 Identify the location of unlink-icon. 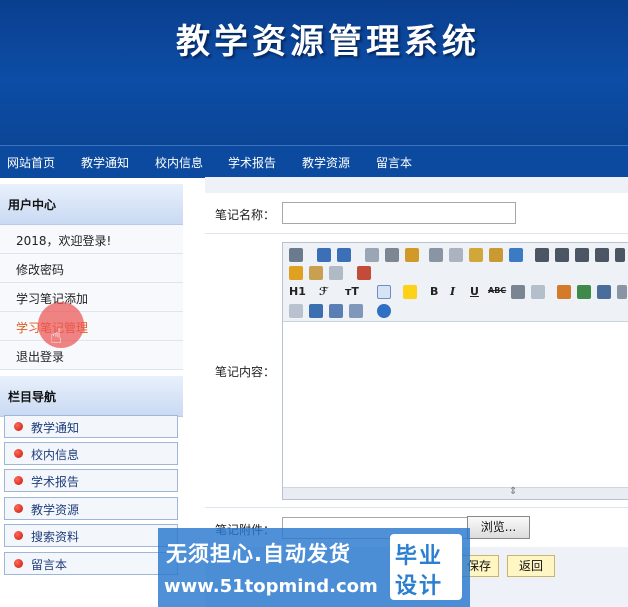
(356, 311).